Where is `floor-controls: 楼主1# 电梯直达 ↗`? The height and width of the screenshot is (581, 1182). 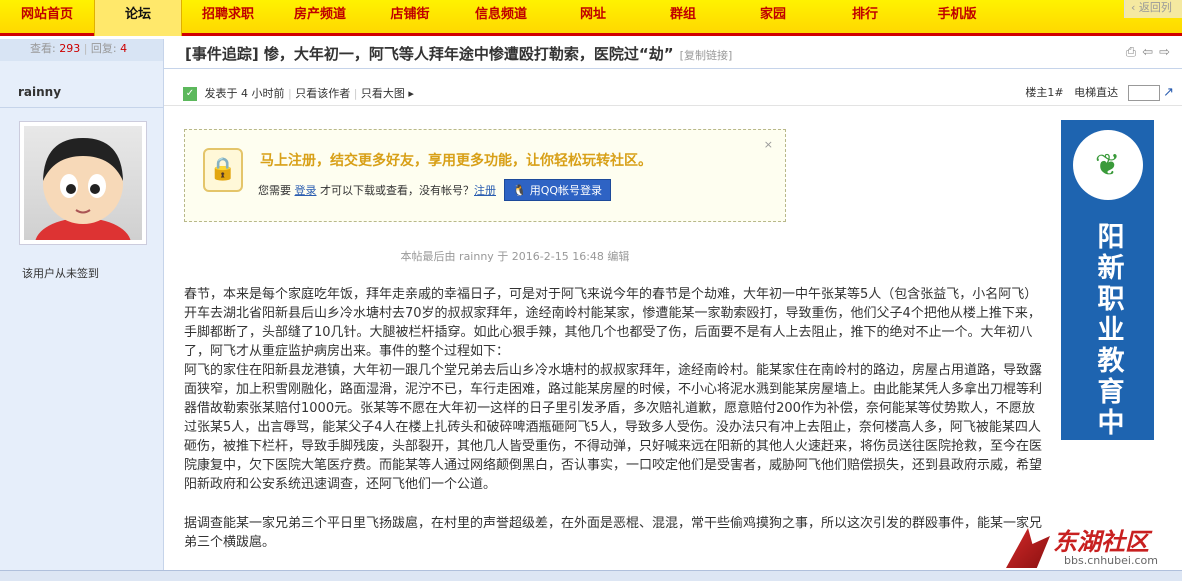
floor-controls: 楼主1# 电梯直达 ↗ is located at coordinates (1099, 92).